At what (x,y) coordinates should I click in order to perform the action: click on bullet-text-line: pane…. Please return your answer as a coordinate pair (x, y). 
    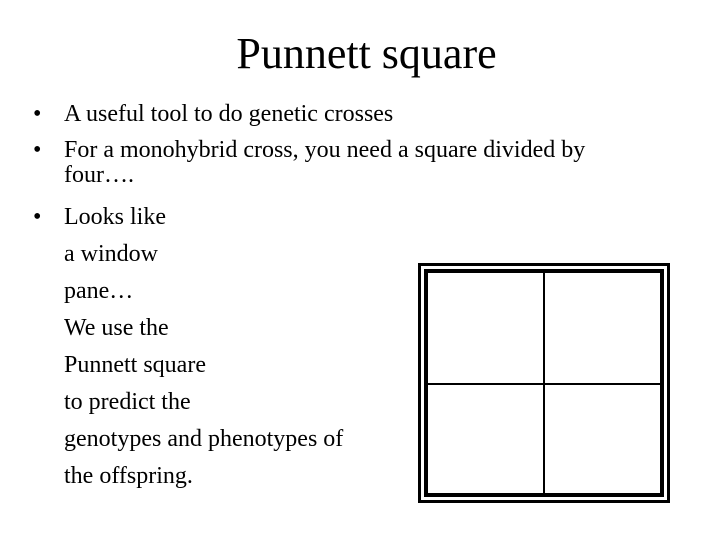
    Looking at the image, I should click on (99, 291).